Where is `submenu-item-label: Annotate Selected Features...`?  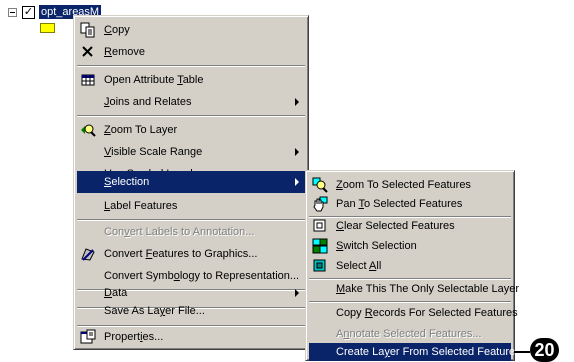
submenu-item-label: Annotate Selected Features... is located at coordinates (409, 334).